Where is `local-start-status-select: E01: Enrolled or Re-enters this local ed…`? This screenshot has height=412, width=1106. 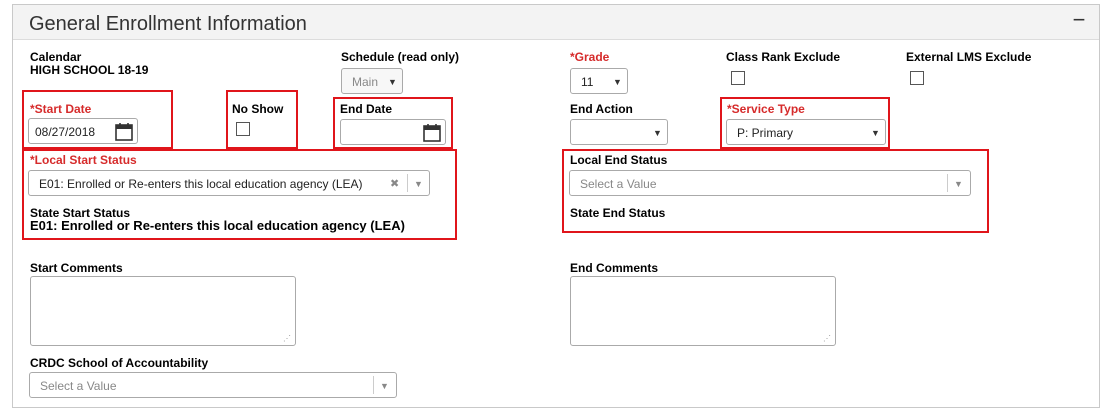 local-start-status-select: E01: Enrolled or Re-enters this local ed… is located at coordinates (229, 183).